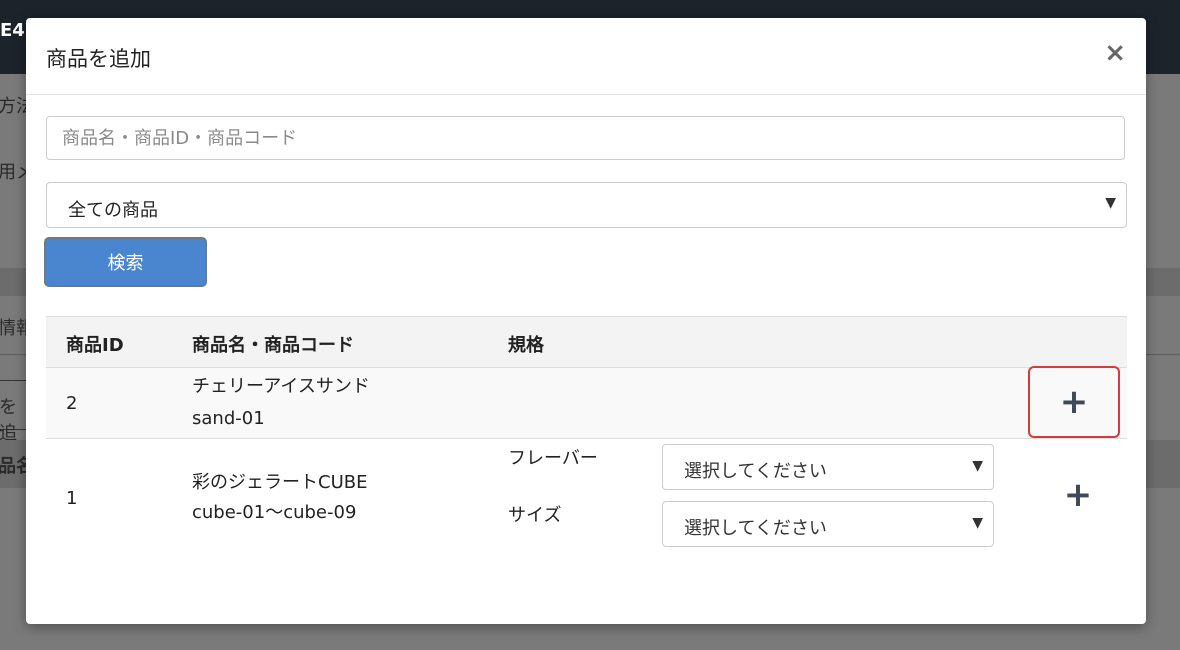  Describe the element at coordinates (281, 386) in the screenshot. I see `product-name: チェリーアイスサンド` at that location.